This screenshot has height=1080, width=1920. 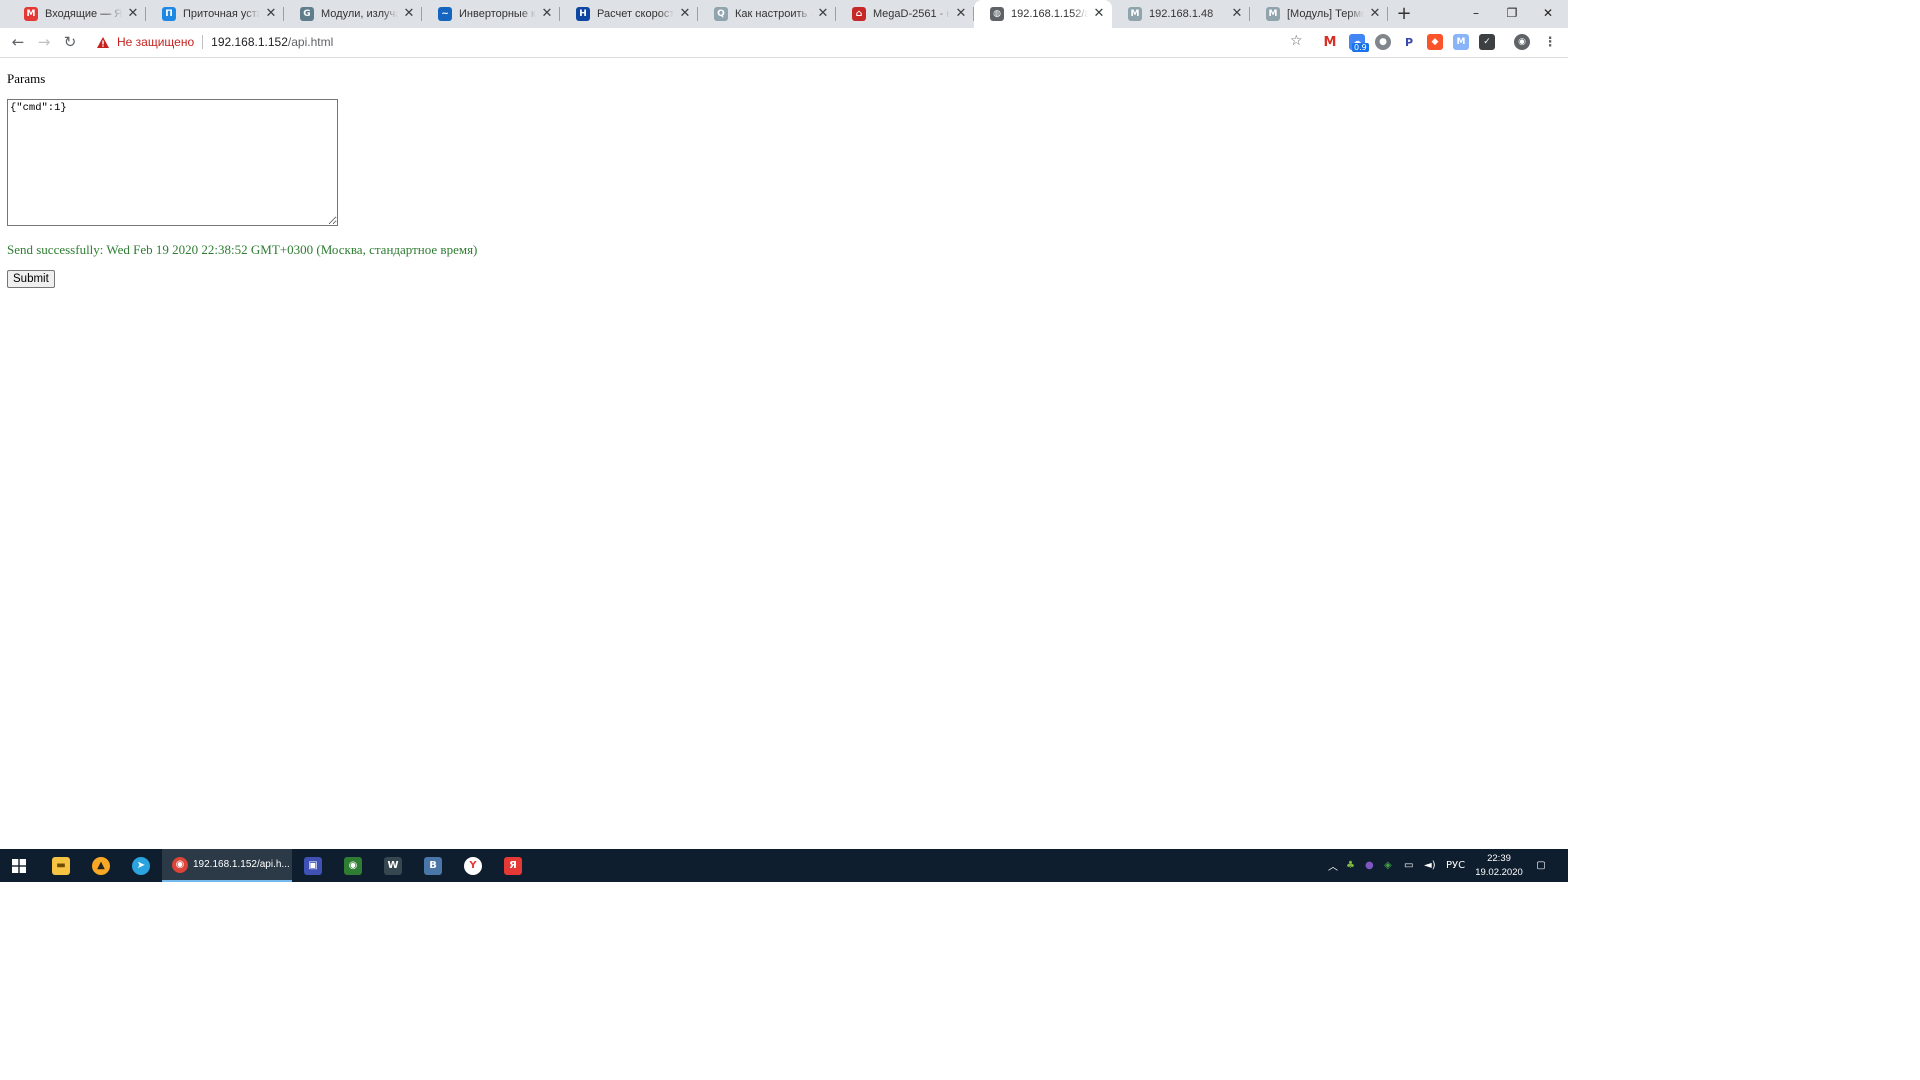 What do you see at coordinates (1461, 42) in the screenshot?
I see `m-extension-icon: M` at bounding box center [1461, 42].